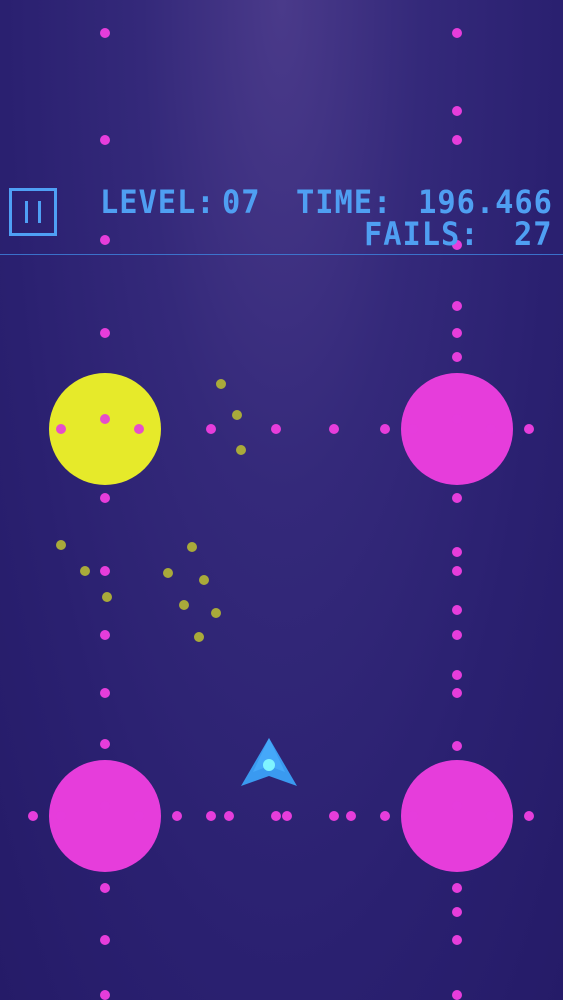 Image resolution: width=563 pixels, height=1000 pixels. Describe the element at coordinates (269, 765) in the screenshot. I see `ship-core` at that location.